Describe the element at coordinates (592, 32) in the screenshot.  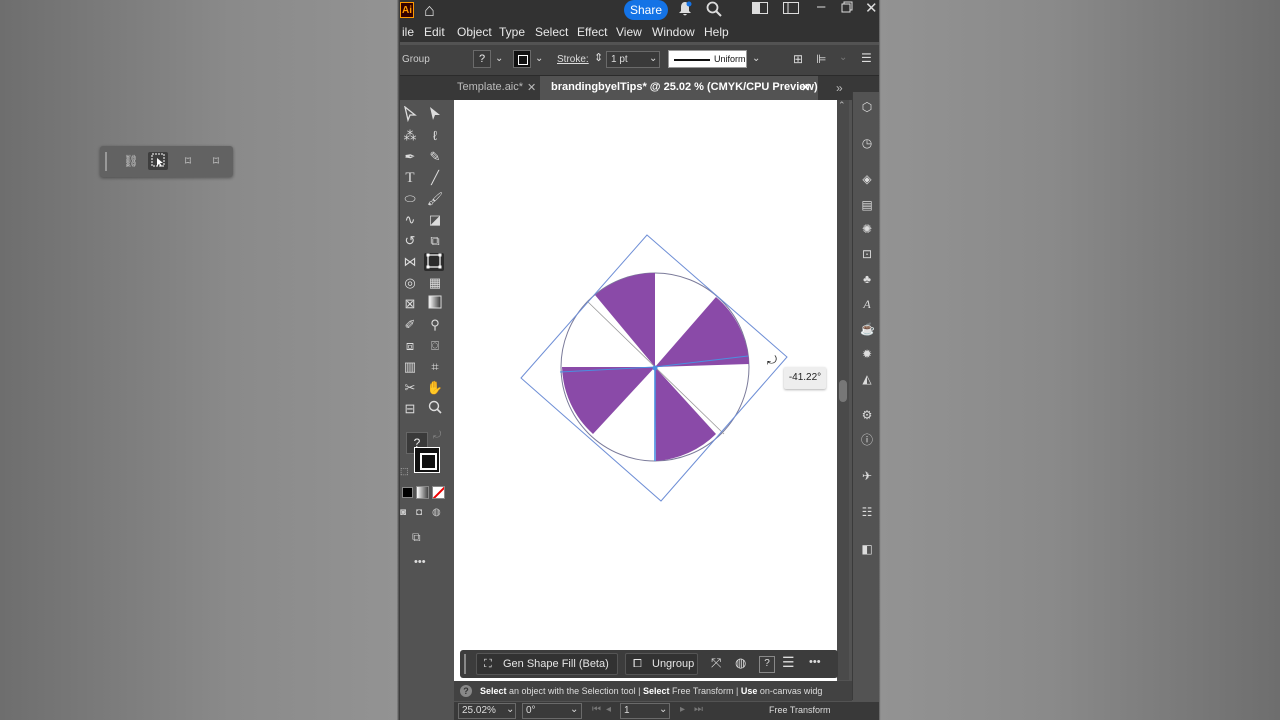
I see `menu-effect: Effect` at that location.